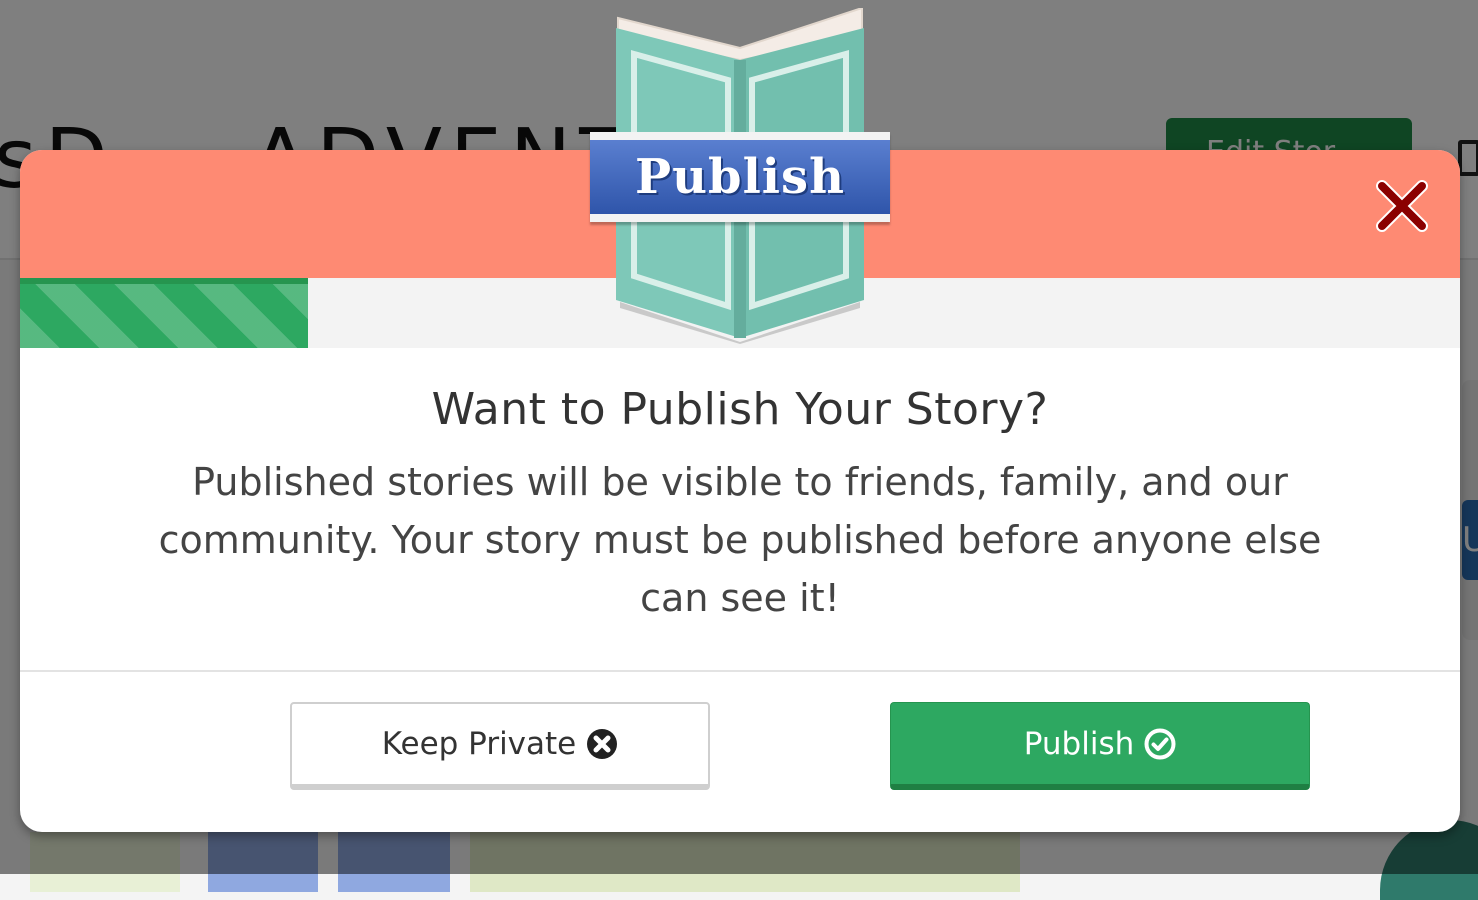  I want to click on badge-banner: Publish, so click(740, 177).